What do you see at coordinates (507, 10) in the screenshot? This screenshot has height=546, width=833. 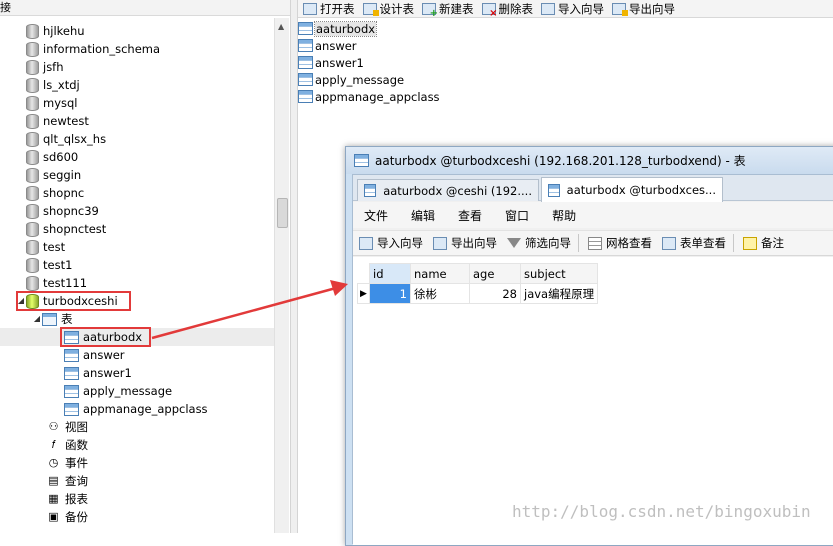 I see `delete-table-button: 删除表` at bounding box center [507, 10].